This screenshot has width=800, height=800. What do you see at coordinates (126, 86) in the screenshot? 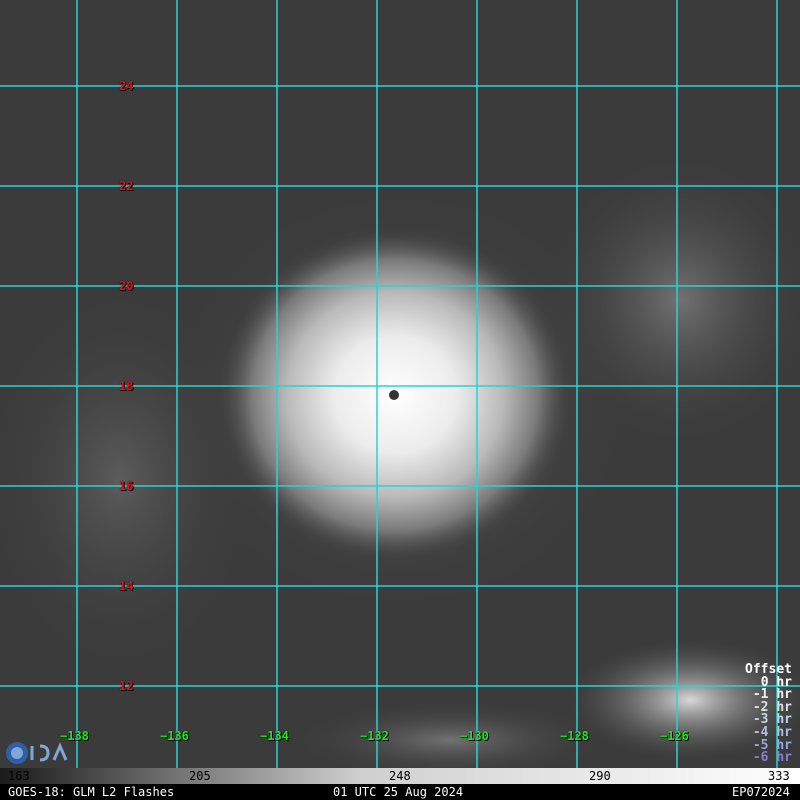
I see `lat-label-24: 24` at bounding box center [126, 86].